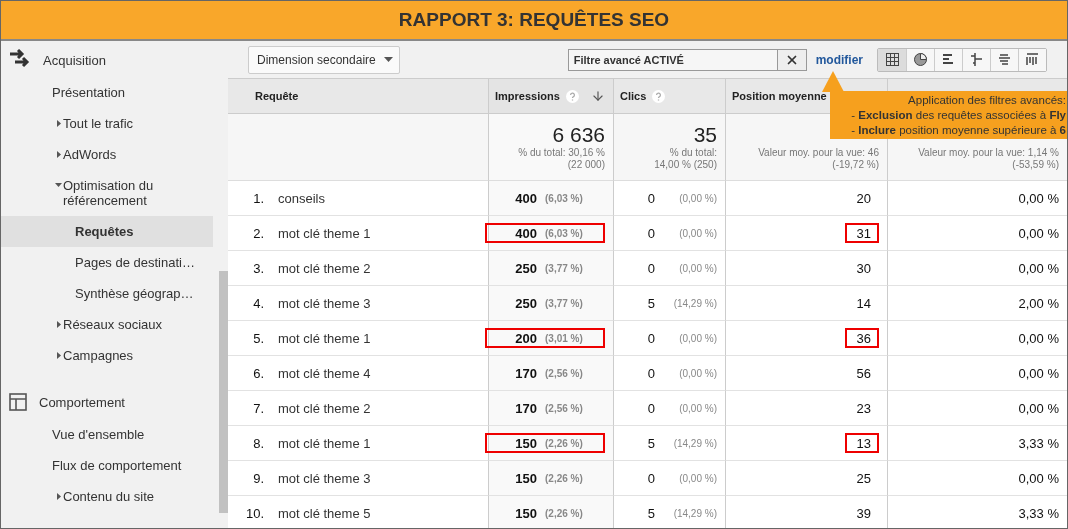 The image size is (1068, 529). I want to click on row-number: 4., so click(258, 303).